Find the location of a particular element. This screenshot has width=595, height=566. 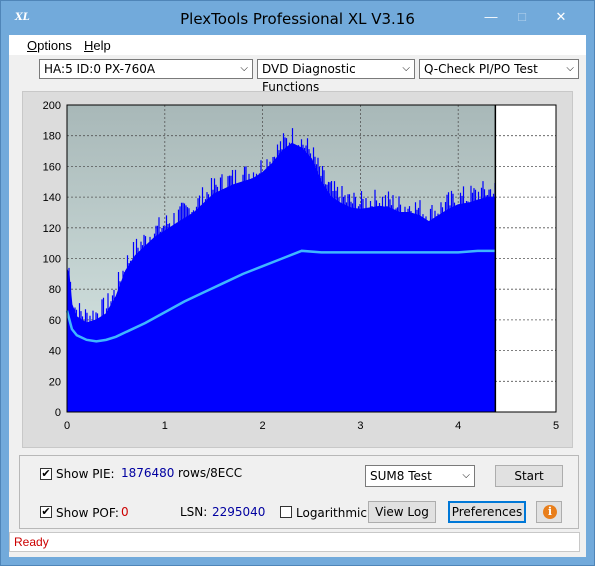

x-tick-label: 4 is located at coordinates (458, 426).